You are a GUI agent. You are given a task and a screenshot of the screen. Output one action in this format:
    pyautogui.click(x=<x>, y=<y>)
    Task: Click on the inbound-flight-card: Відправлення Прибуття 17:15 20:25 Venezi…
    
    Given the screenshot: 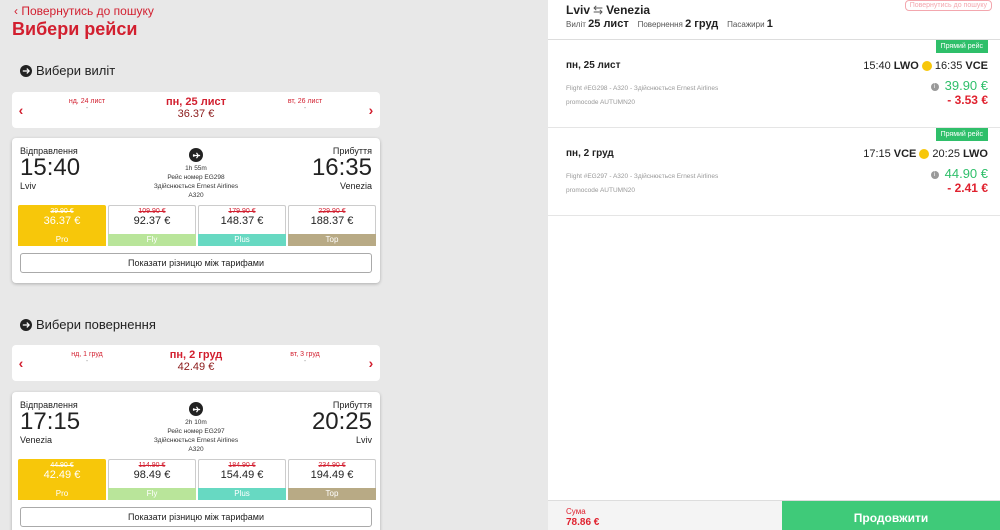 What is the action you would take?
    pyautogui.click(x=196, y=461)
    